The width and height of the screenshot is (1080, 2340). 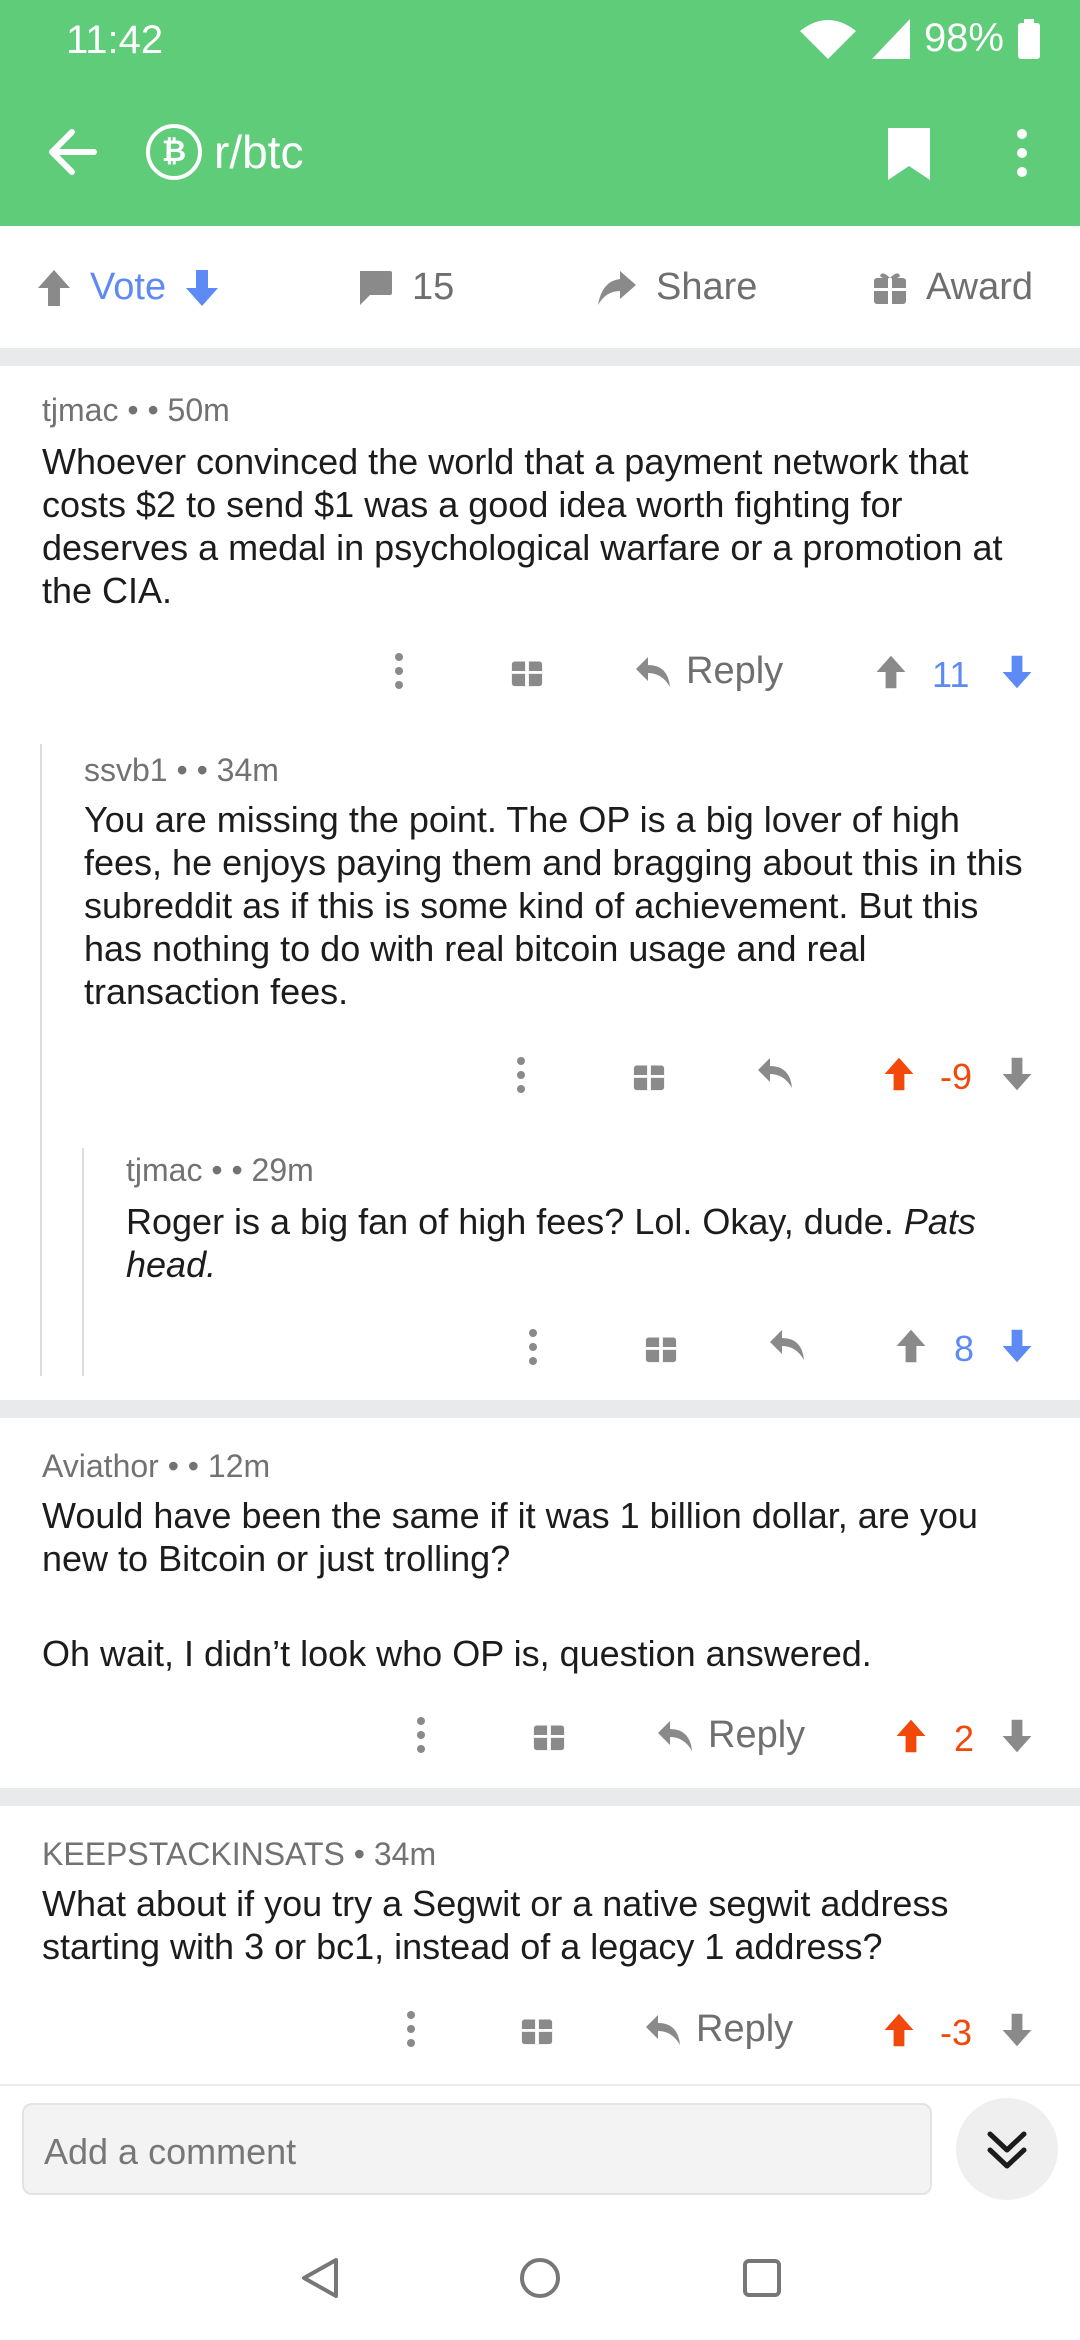 I want to click on status-time: 11:42, so click(x=115, y=40).